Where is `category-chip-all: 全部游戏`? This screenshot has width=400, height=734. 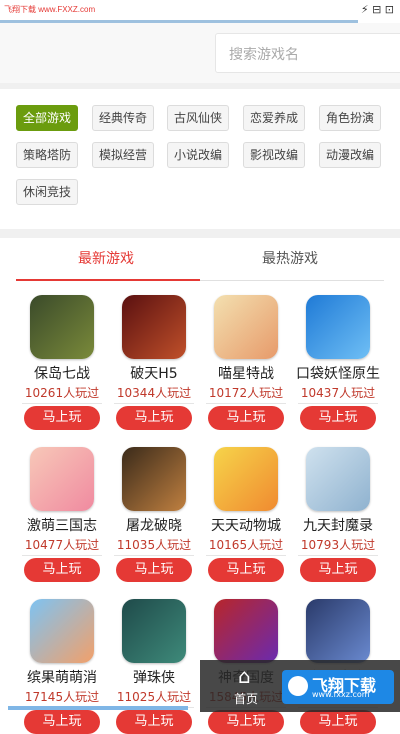 category-chip-all: 全部游戏 is located at coordinates (47, 118).